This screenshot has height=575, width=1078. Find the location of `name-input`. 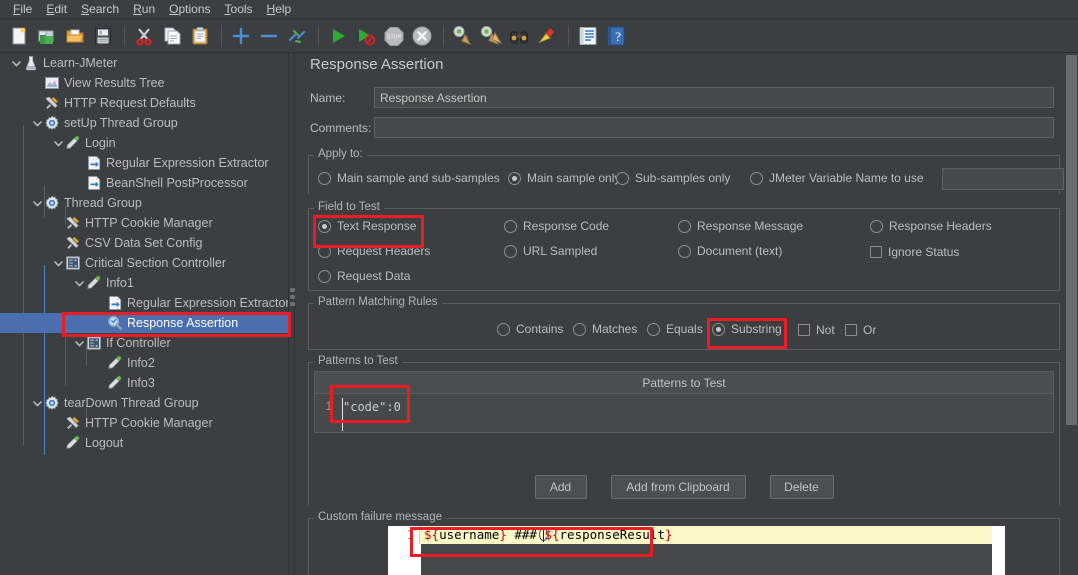

name-input is located at coordinates (714, 97).